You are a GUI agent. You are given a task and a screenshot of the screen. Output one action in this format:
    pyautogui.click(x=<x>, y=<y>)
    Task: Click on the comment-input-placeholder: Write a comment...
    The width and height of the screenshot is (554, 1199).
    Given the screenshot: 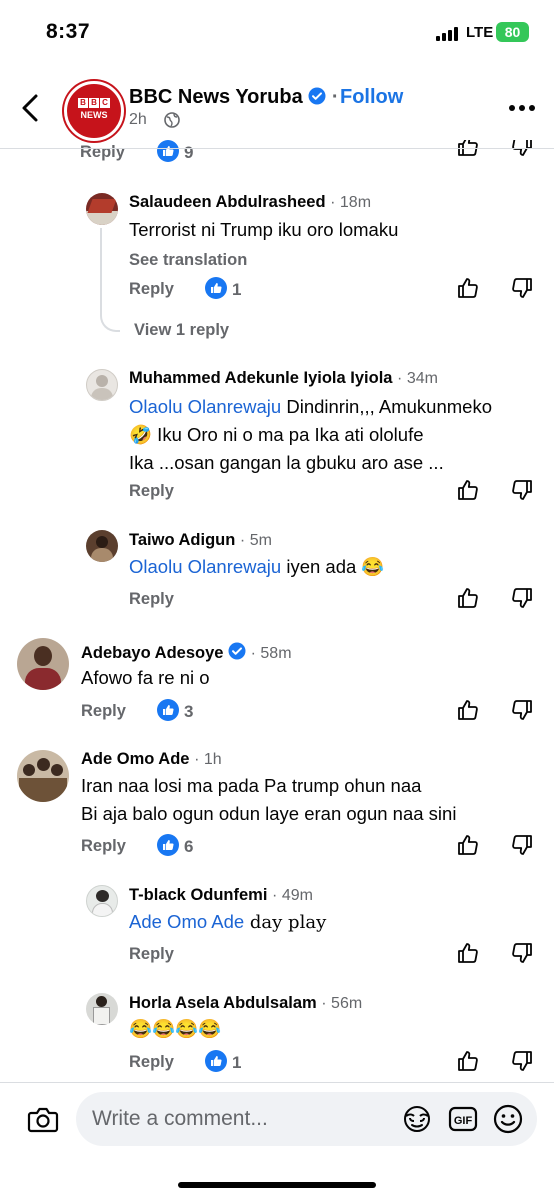 What is the action you would take?
    pyautogui.click(x=180, y=1119)
    